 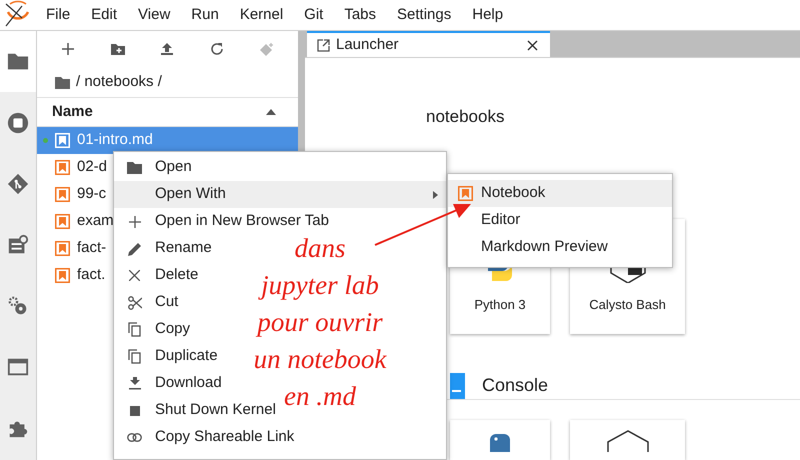 What do you see at coordinates (466, 116) in the screenshot?
I see `launcher-folder-title: notebooks` at bounding box center [466, 116].